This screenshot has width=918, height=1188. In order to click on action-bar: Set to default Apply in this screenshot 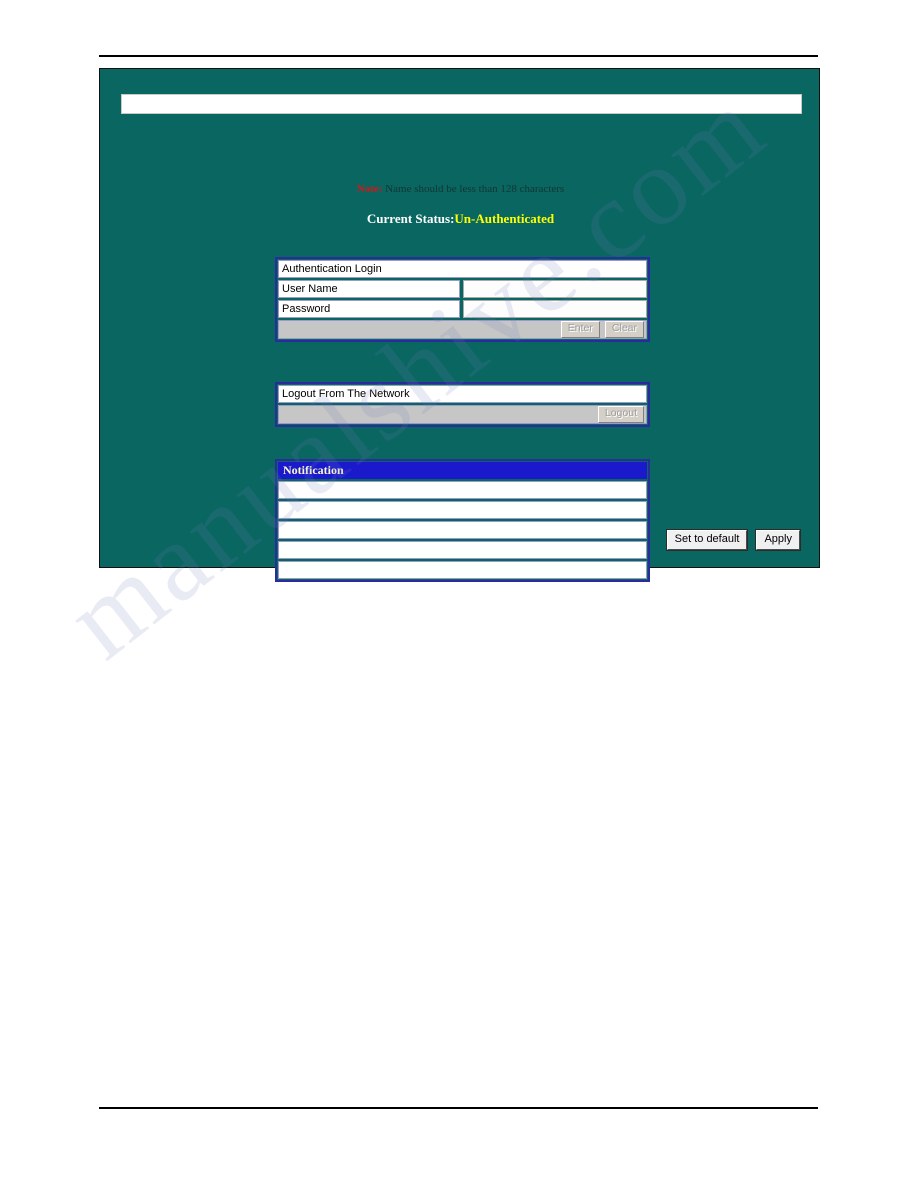, I will do `click(450, 540)`.